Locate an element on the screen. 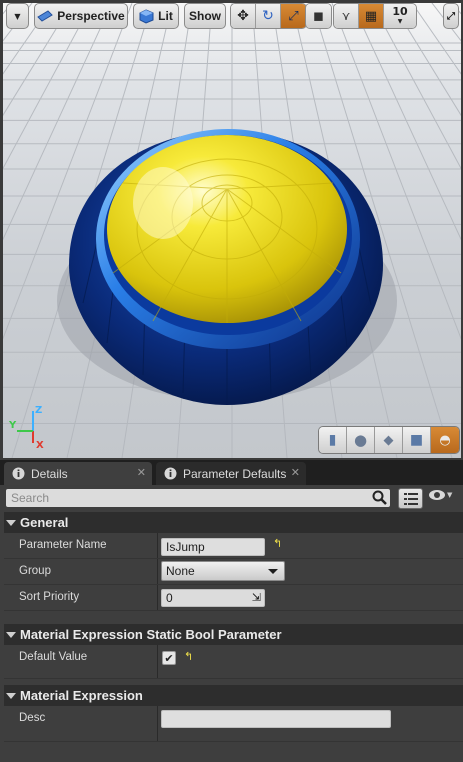 The width and height of the screenshot is (463, 762). cylinder-preview-button: ▮ is located at coordinates (333, 440).